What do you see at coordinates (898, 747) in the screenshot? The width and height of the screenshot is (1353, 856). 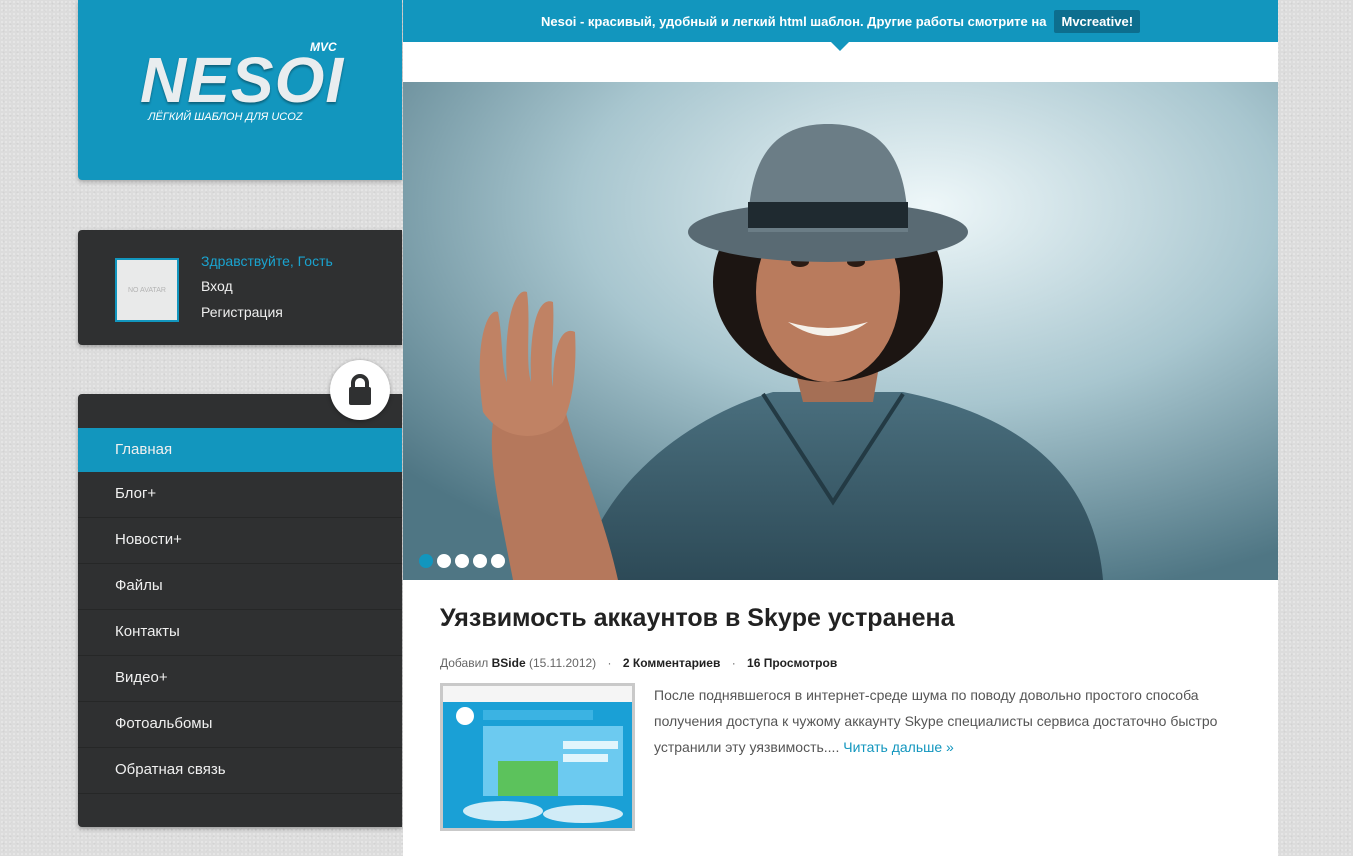 I see `read-more-link: Читать дальше »` at bounding box center [898, 747].